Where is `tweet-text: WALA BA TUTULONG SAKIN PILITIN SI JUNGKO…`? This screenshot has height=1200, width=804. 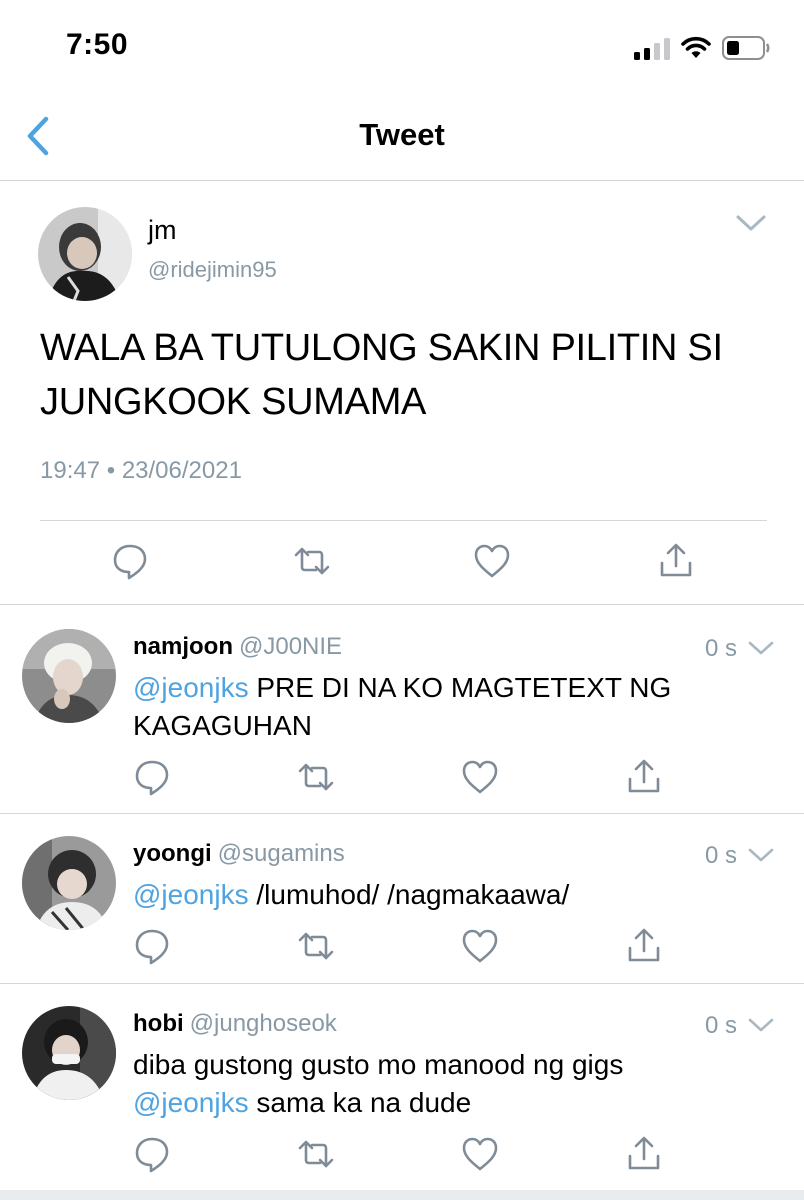 tweet-text: WALA BA TUTULONG SAKIN PILITIN SI JUNGKO… is located at coordinates (410, 375).